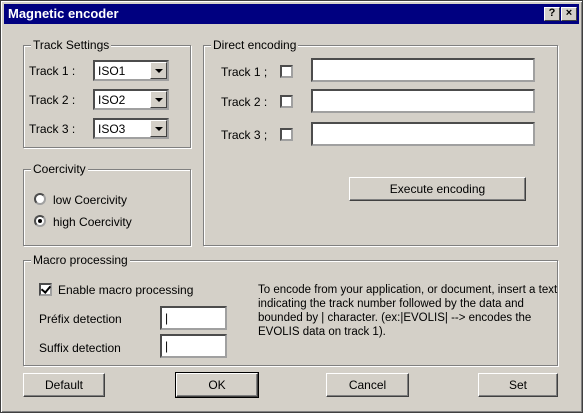 This screenshot has width=583, height=413. Describe the element at coordinates (112, 71) in the screenshot. I see `track-1-format-value: ISO1` at that location.